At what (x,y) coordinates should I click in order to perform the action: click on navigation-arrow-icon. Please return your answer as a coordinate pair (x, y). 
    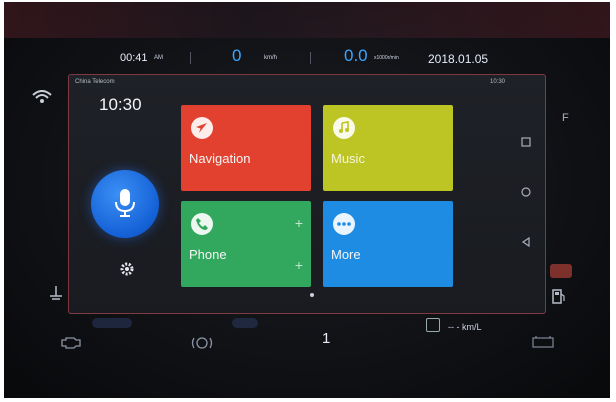
    Looking at the image, I should click on (202, 128).